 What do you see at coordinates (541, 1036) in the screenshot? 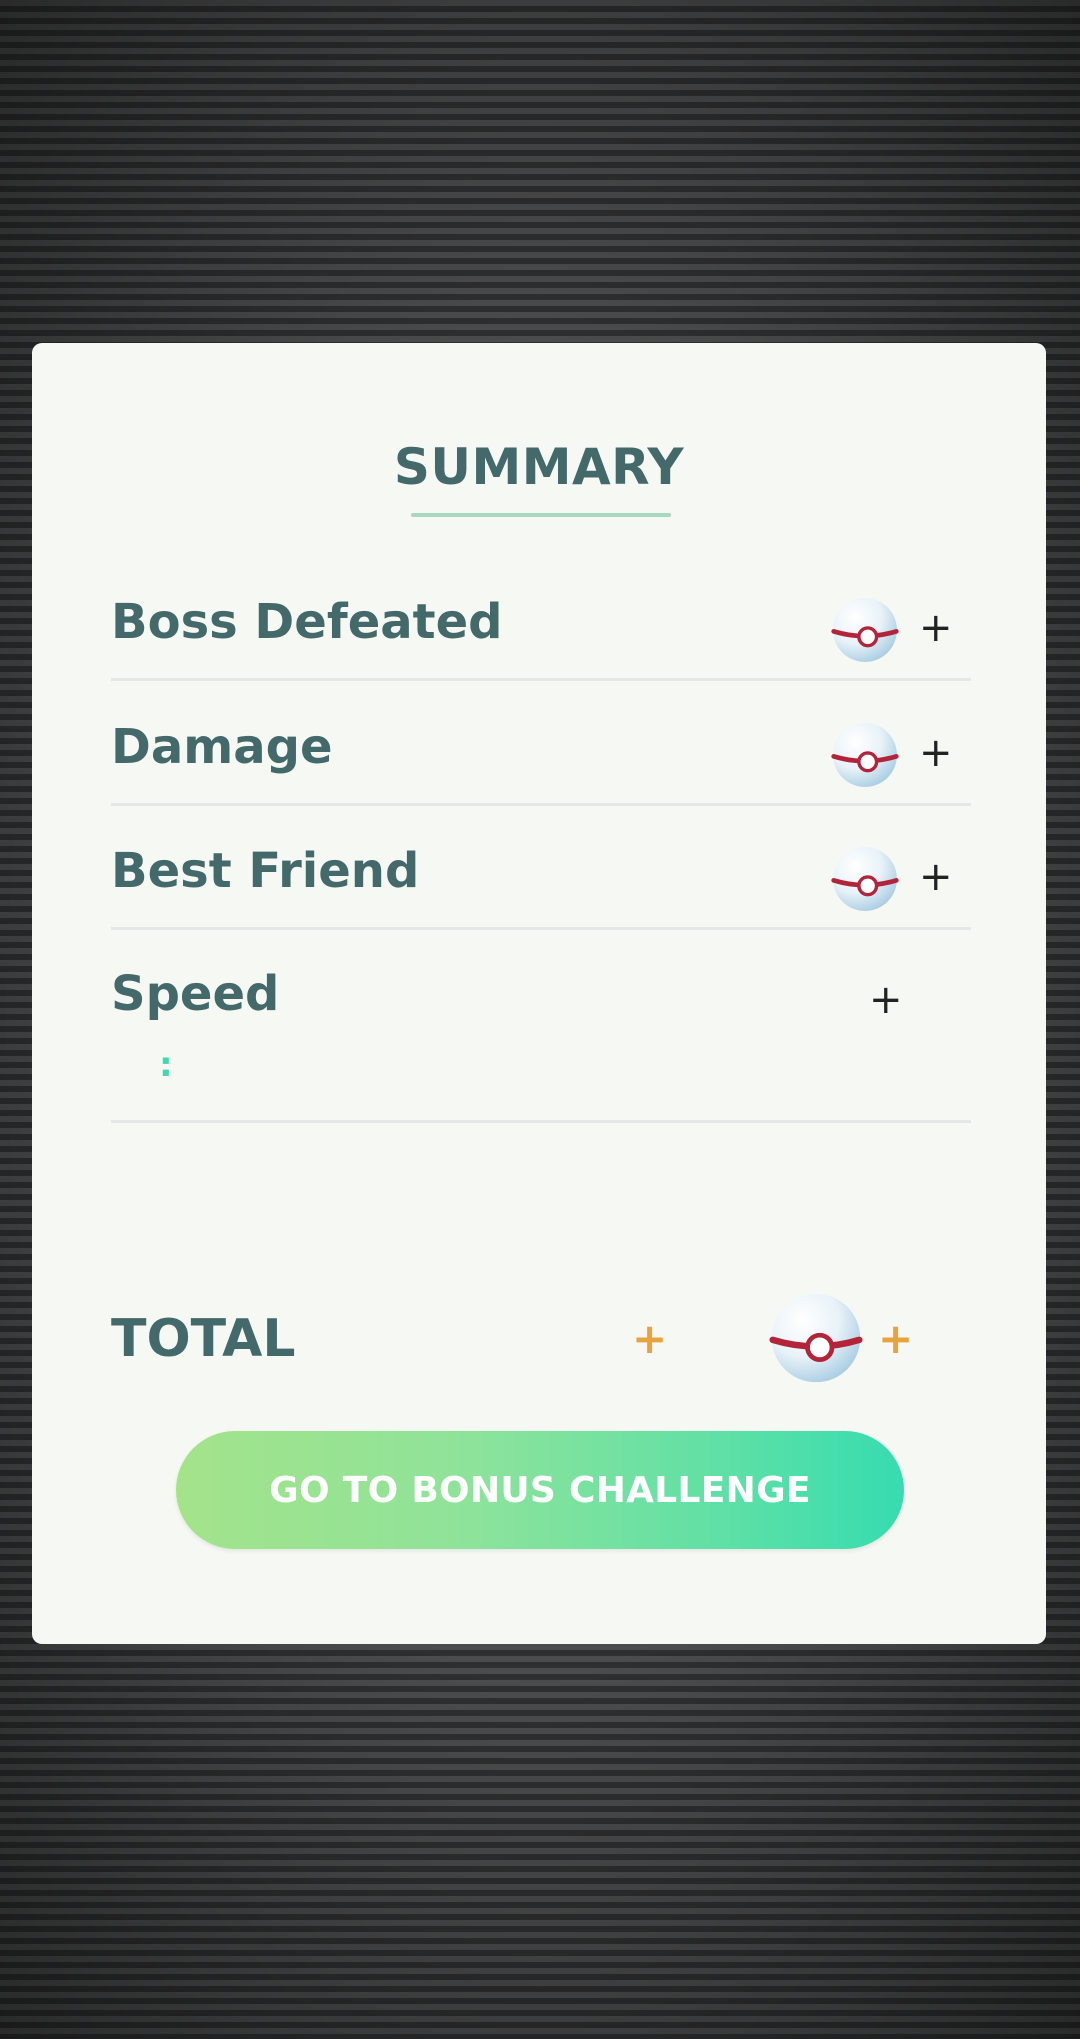
I see `summary-row-speed: Speed : +` at bounding box center [541, 1036].